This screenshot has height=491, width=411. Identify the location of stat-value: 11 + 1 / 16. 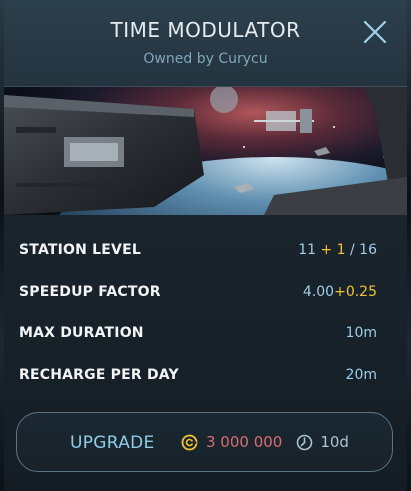
(337, 250).